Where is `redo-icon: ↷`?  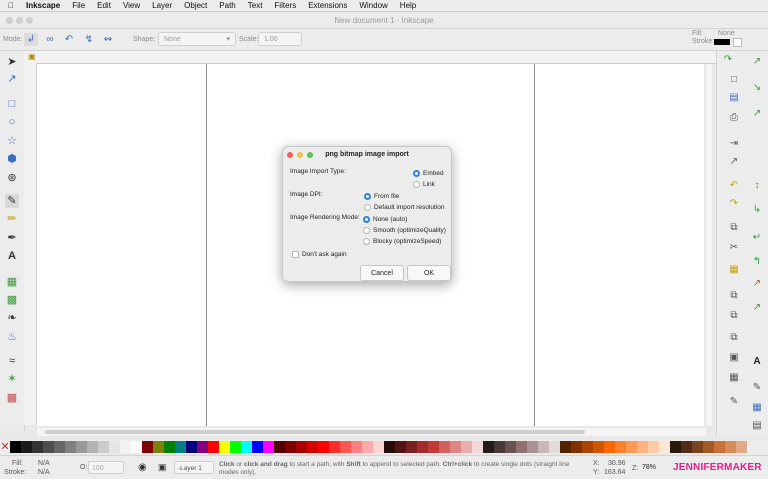 redo-icon: ↷ is located at coordinates (734, 204).